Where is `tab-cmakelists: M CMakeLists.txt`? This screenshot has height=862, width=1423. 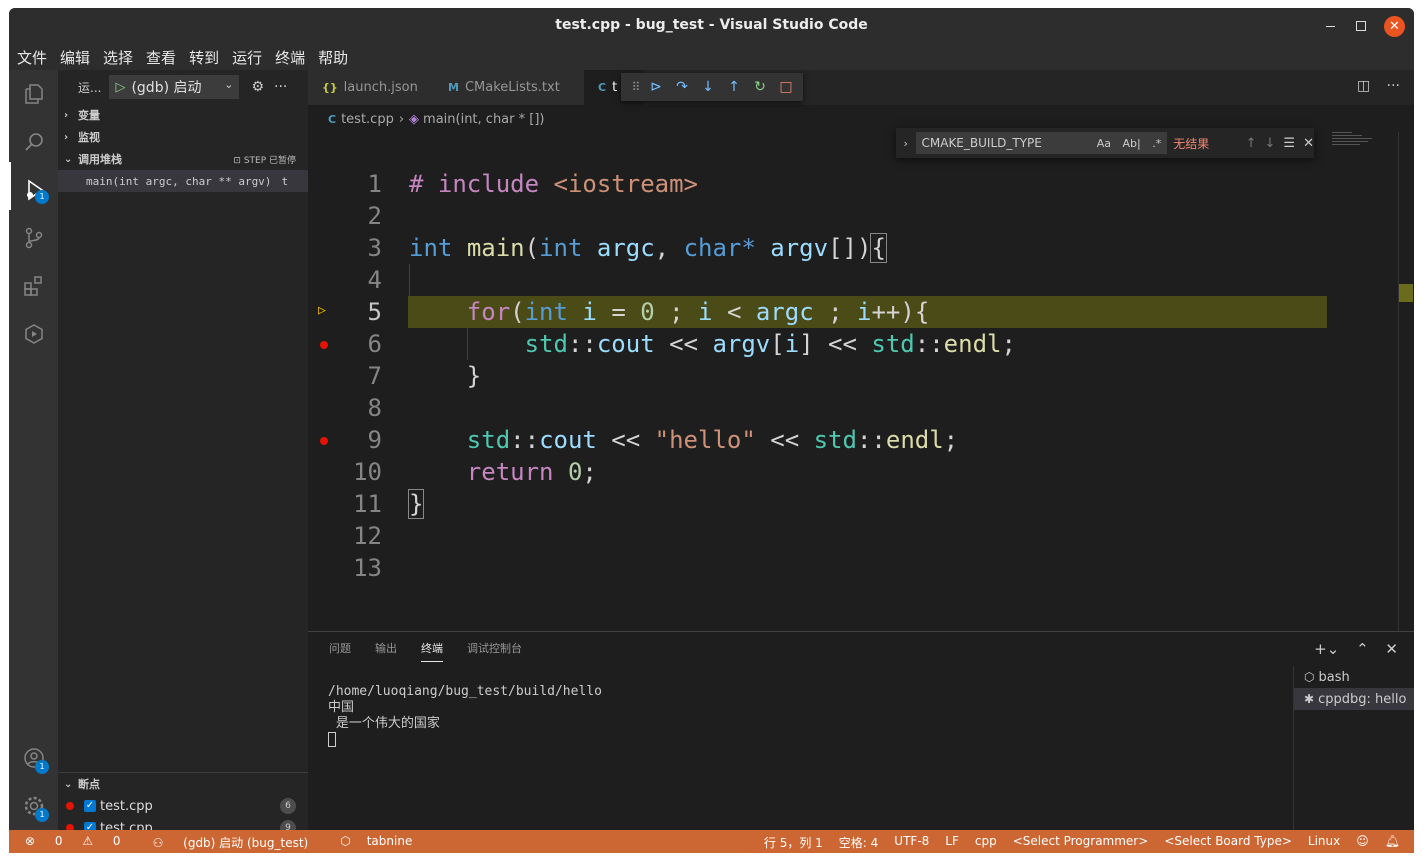 tab-cmakelists: M CMakeLists.txt is located at coordinates (509, 87).